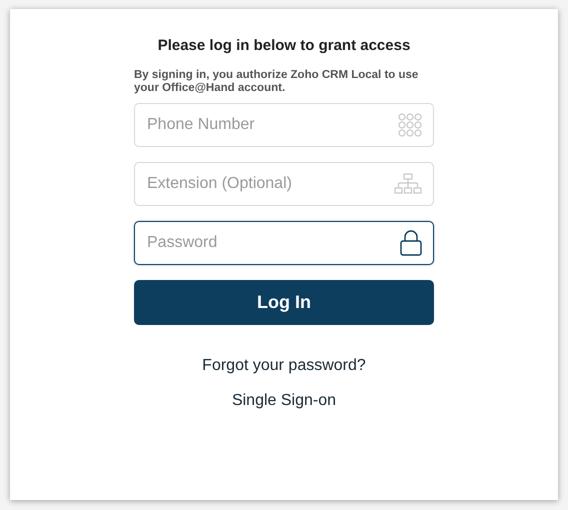  What do you see at coordinates (410, 125) in the screenshot?
I see `keypad-icon` at bounding box center [410, 125].